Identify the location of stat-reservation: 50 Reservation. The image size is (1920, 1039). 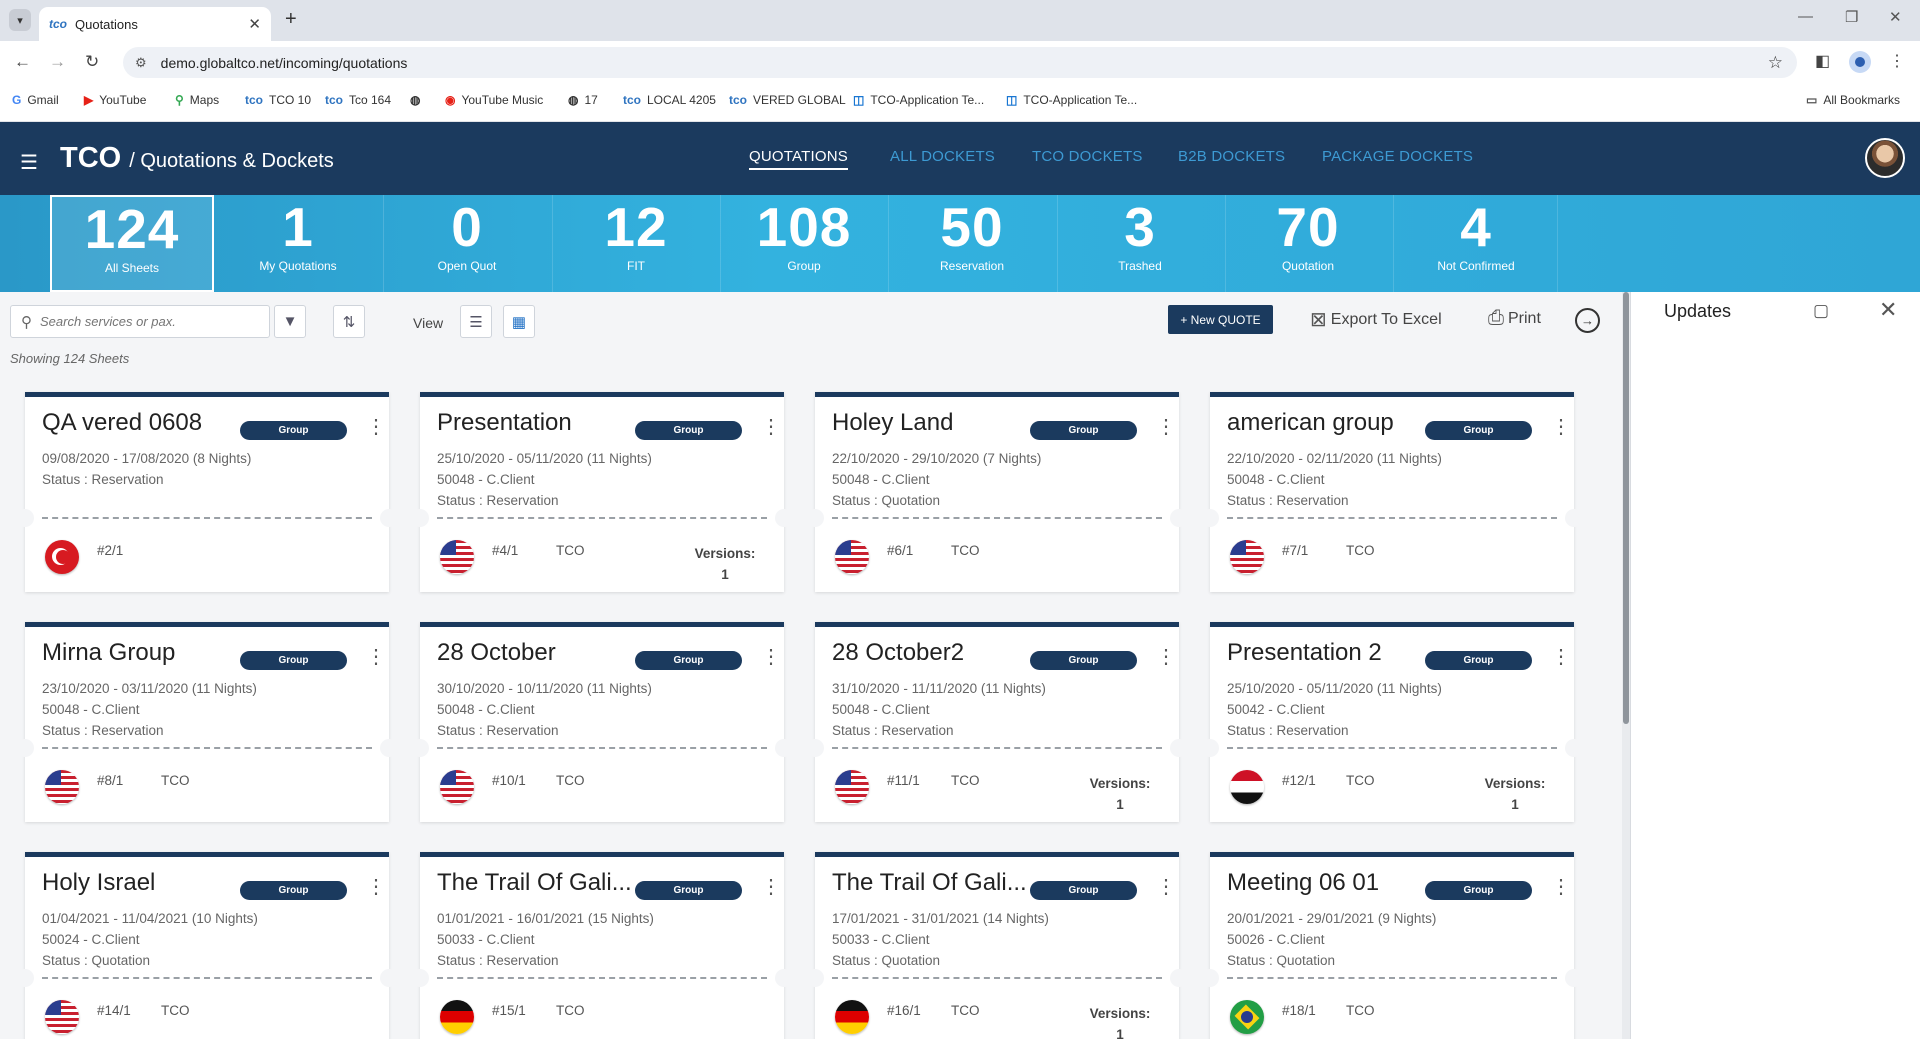
(972, 243).